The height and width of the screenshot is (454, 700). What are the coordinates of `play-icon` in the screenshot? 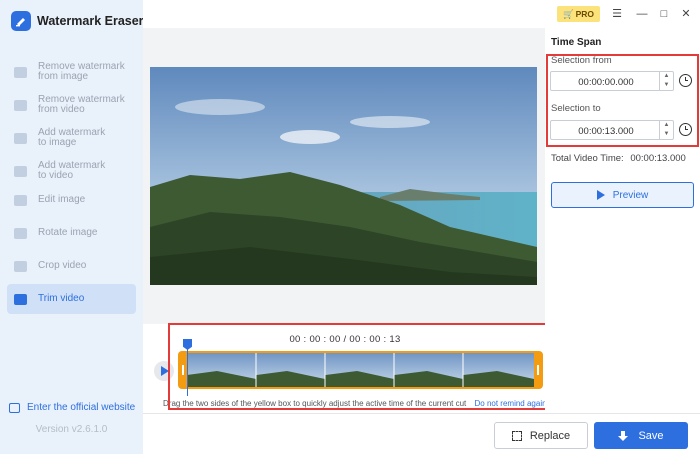 It's located at (600, 195).